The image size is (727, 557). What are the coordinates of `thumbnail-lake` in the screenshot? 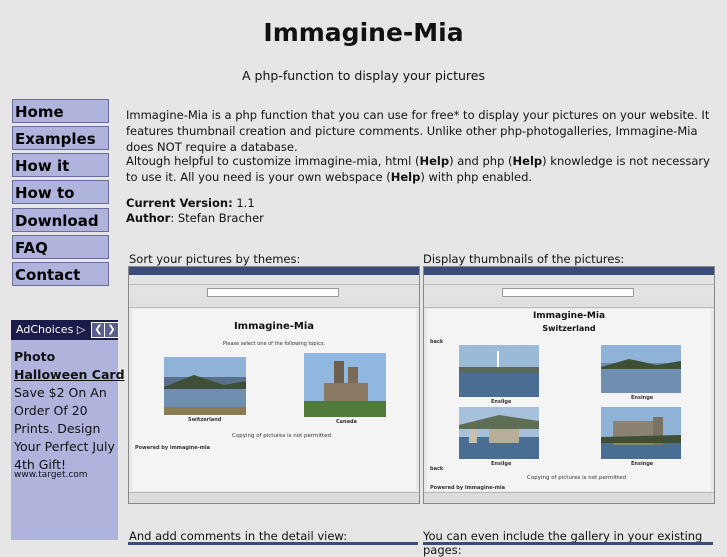 It's located at (205, 386).